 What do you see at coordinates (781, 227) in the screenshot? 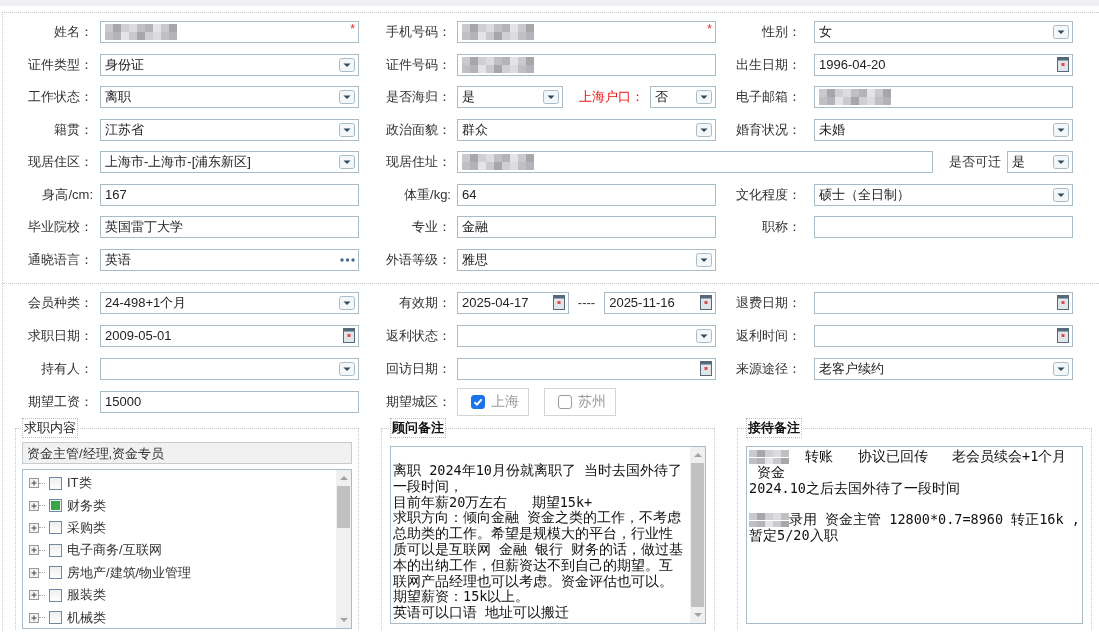
I see `field-label: 职称：` at bounding box center [781, 227].